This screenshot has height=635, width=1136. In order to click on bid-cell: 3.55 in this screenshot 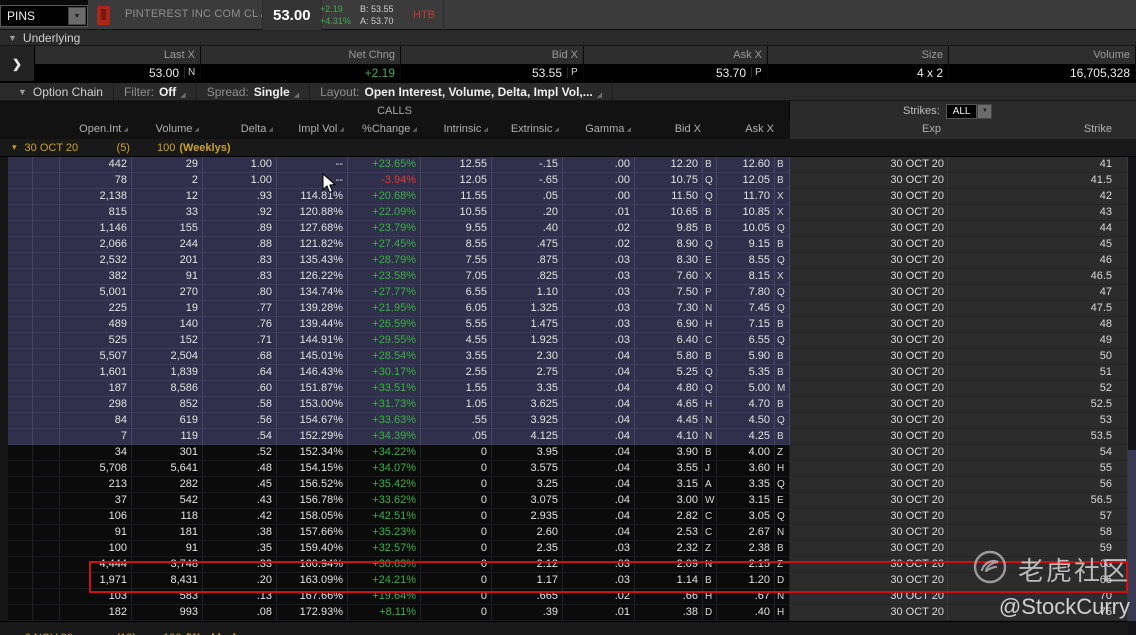, I will do `click(669, 469)`.